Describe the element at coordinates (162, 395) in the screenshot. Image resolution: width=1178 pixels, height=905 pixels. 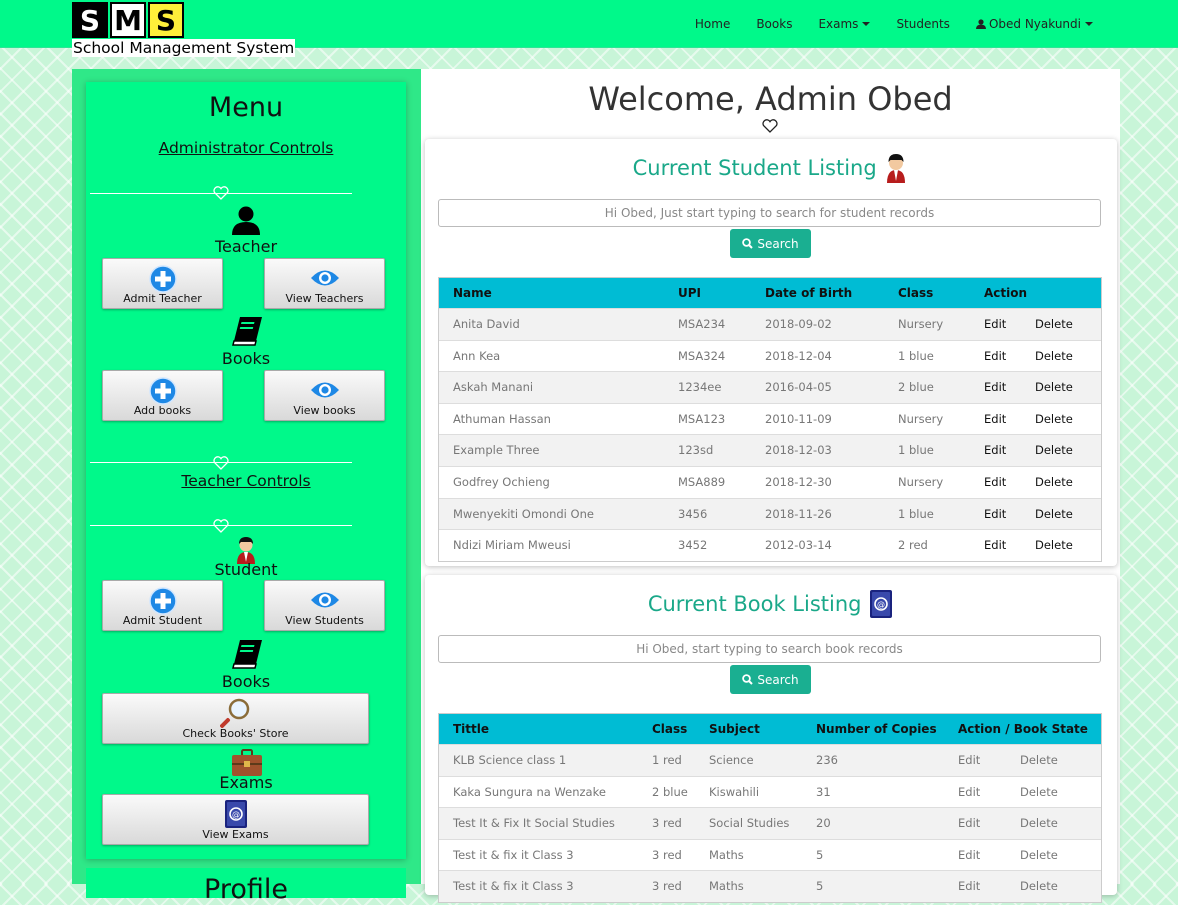
I see `add-books-button: Add books` at that location.